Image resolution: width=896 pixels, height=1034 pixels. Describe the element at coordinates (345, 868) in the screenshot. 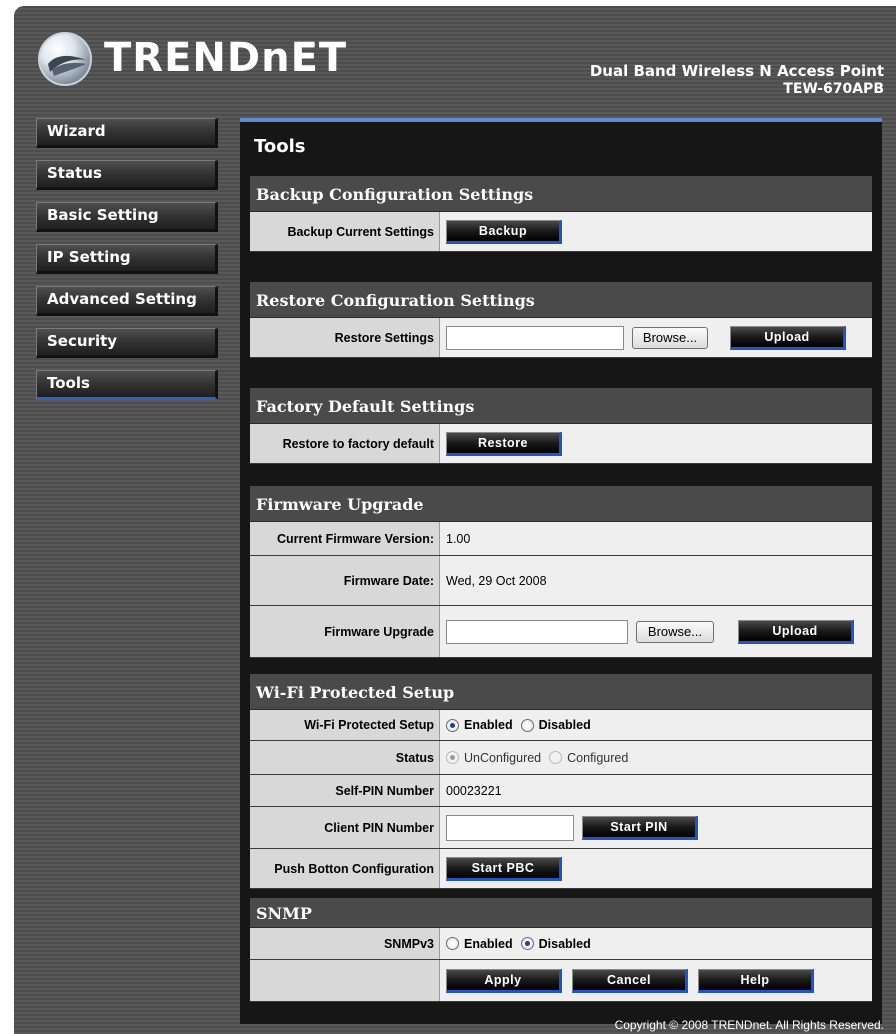

I see `pbc-label: Push Botton Configuration` at that location.